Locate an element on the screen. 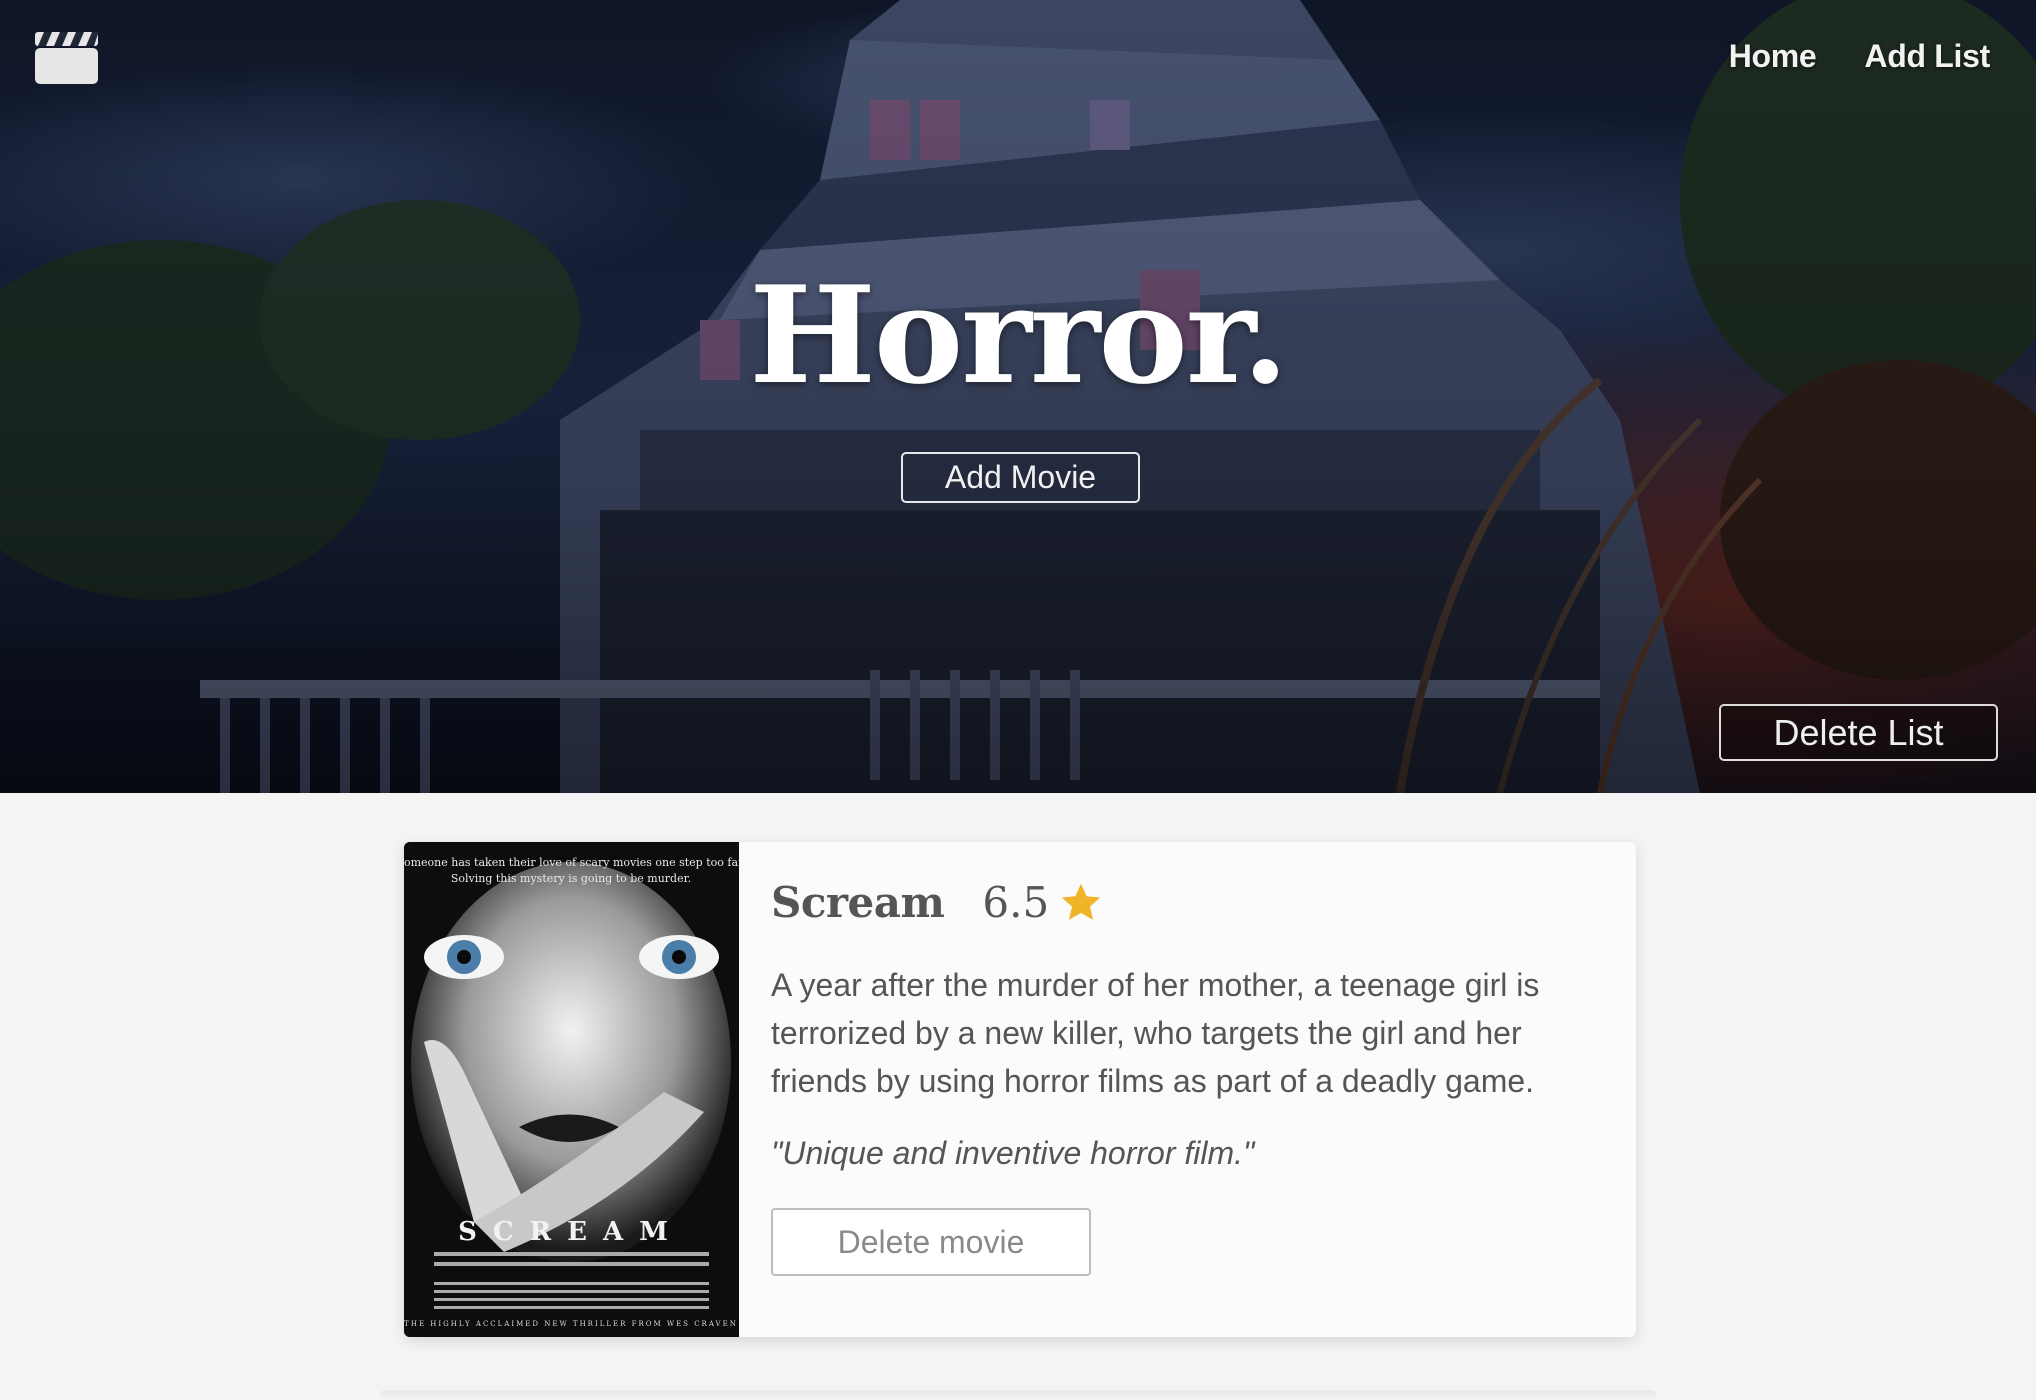  delete-list-button: Delete List is located at coordinates (1858, 732).